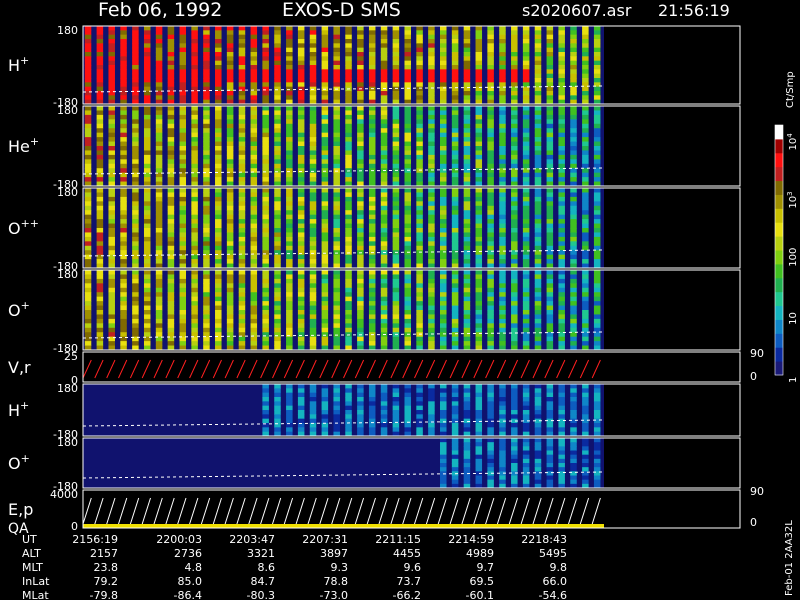  Describe the element at coordinates (374, 464) in the screenshot. I see `panel-o2: O+180-180` at that location.